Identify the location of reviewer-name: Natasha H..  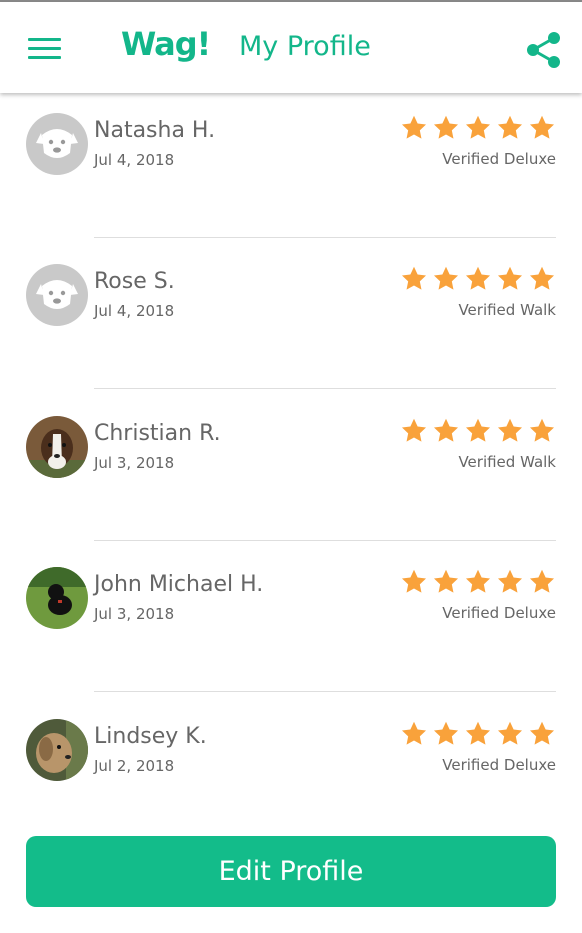
(155, 130).